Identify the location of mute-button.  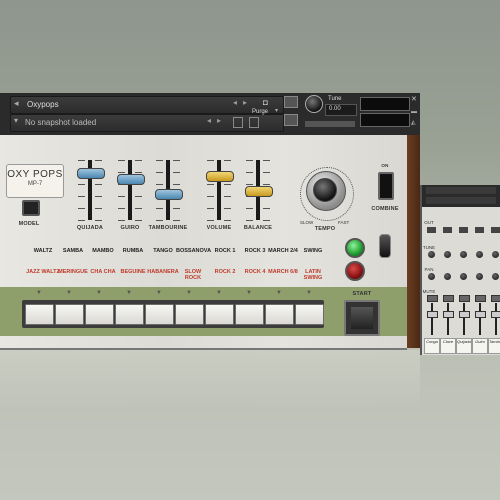
(291, 120).